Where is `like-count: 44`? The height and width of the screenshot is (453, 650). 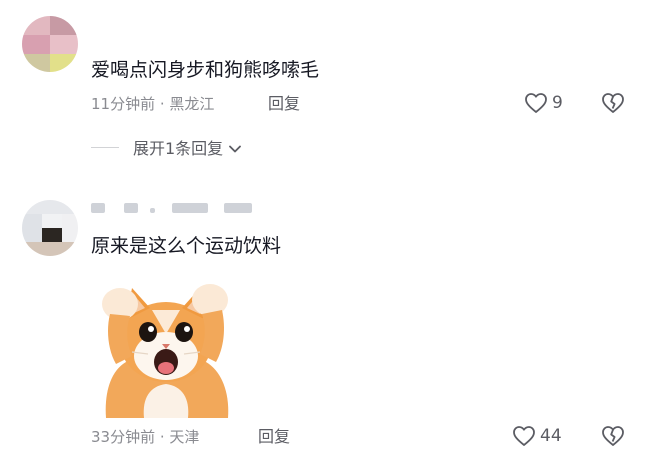
like-count: 44 is located at coordinates (551, 436).